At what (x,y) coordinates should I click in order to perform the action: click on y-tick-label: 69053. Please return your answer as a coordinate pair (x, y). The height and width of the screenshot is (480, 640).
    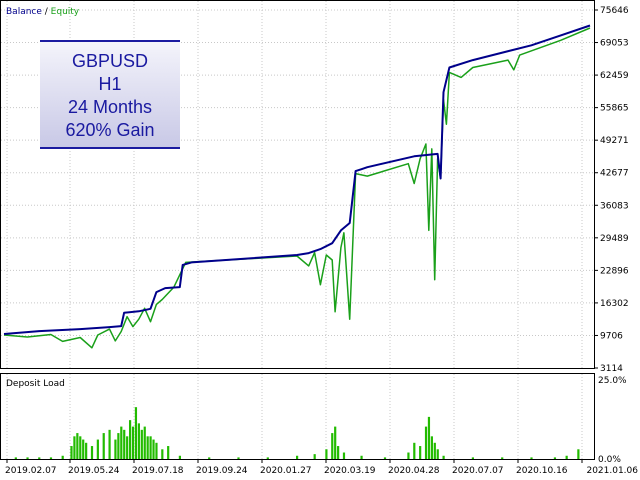
    Looking at the image, I should click on (614, 44).